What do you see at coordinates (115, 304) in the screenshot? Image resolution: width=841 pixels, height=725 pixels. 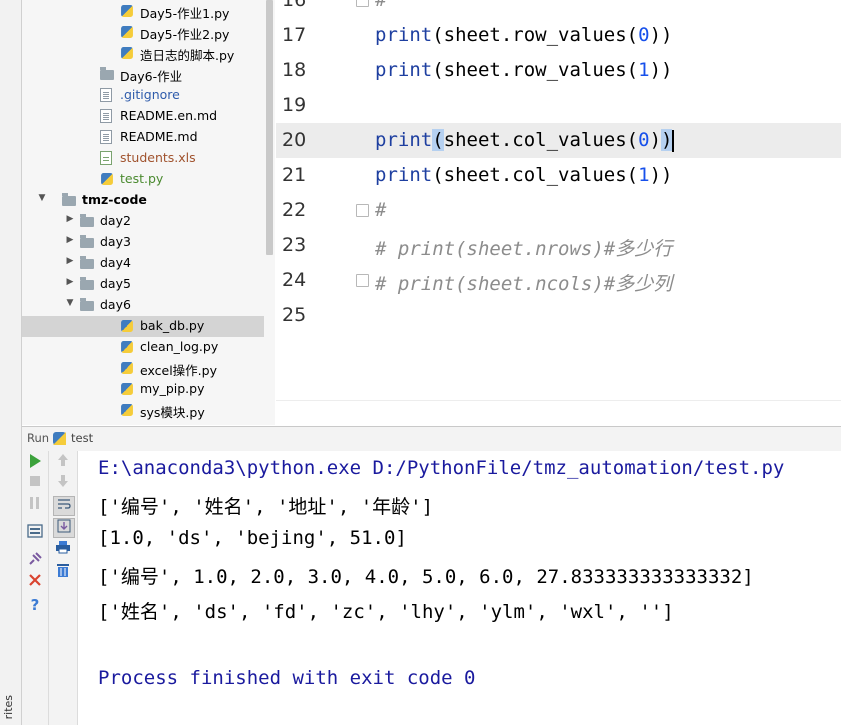 I see `tree-node-label: day6` at bounding box center [115, 304].